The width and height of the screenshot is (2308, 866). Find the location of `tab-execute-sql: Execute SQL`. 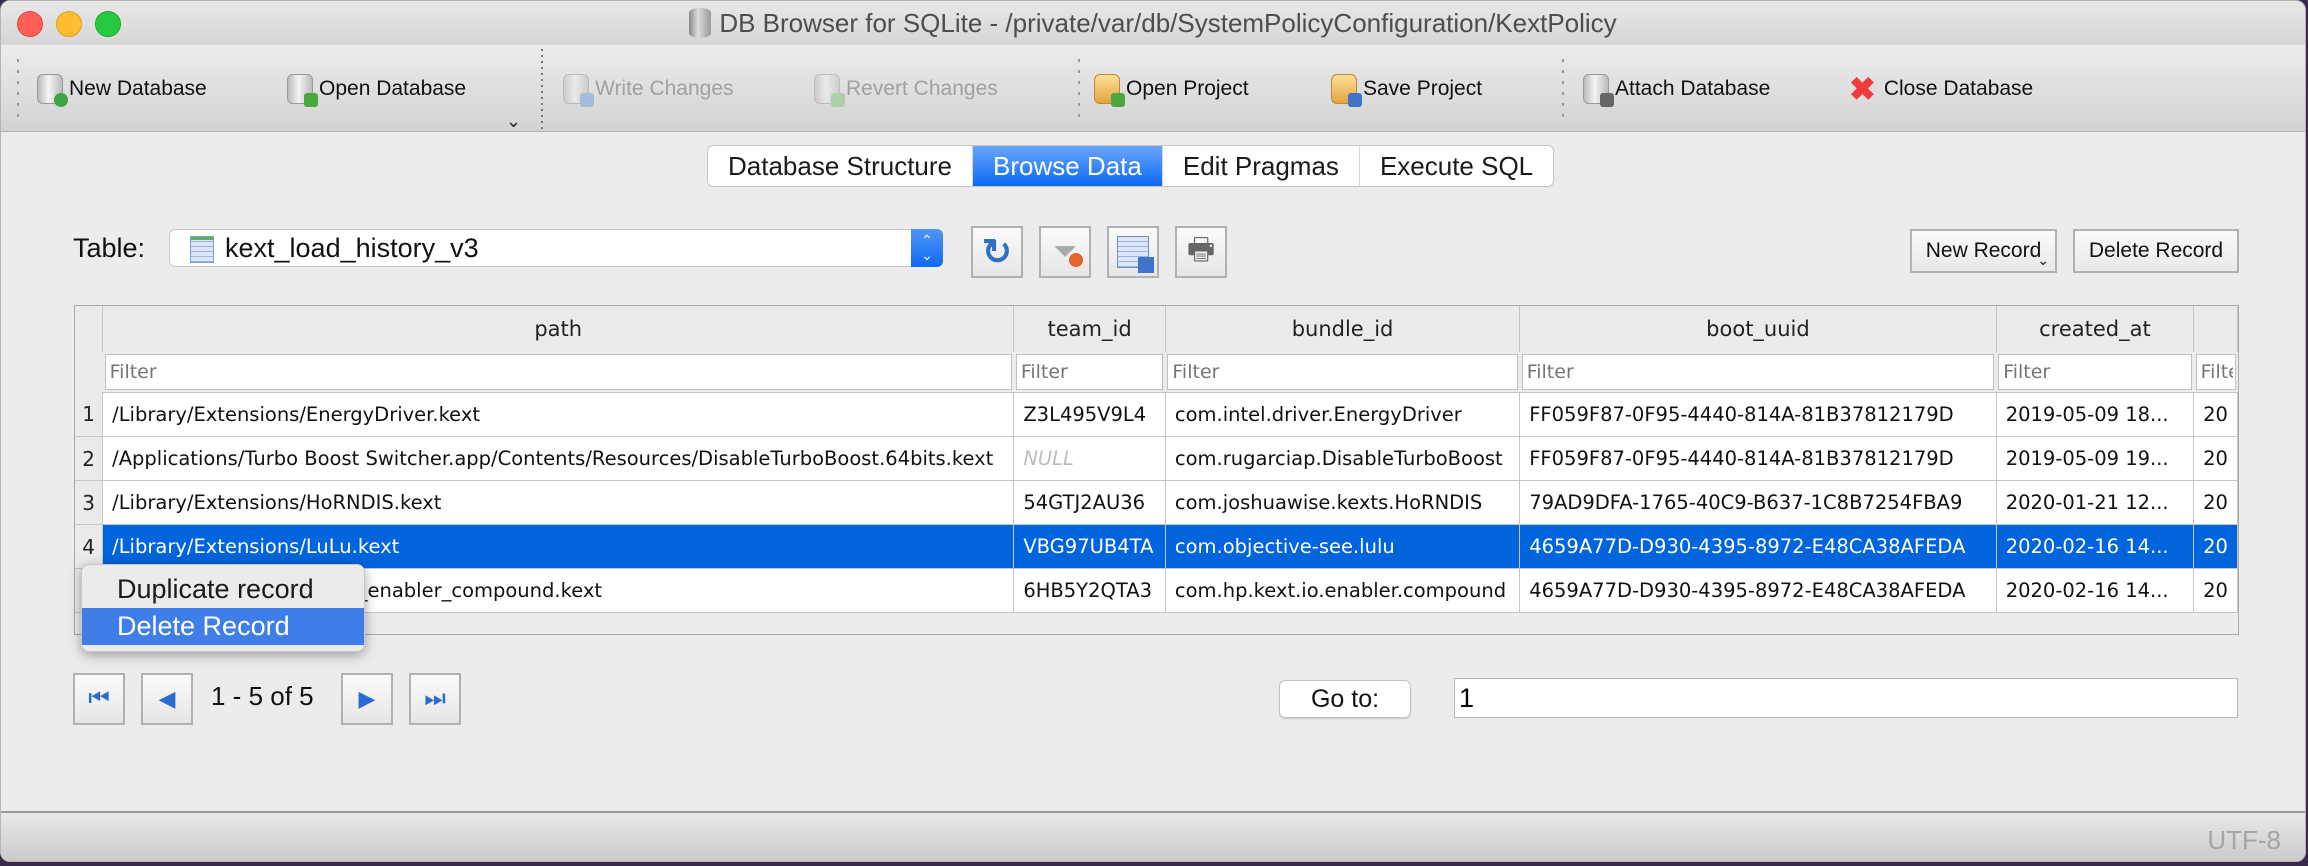

tab-execute-sql: Execute SQL is located at coordinates (1456, 166).